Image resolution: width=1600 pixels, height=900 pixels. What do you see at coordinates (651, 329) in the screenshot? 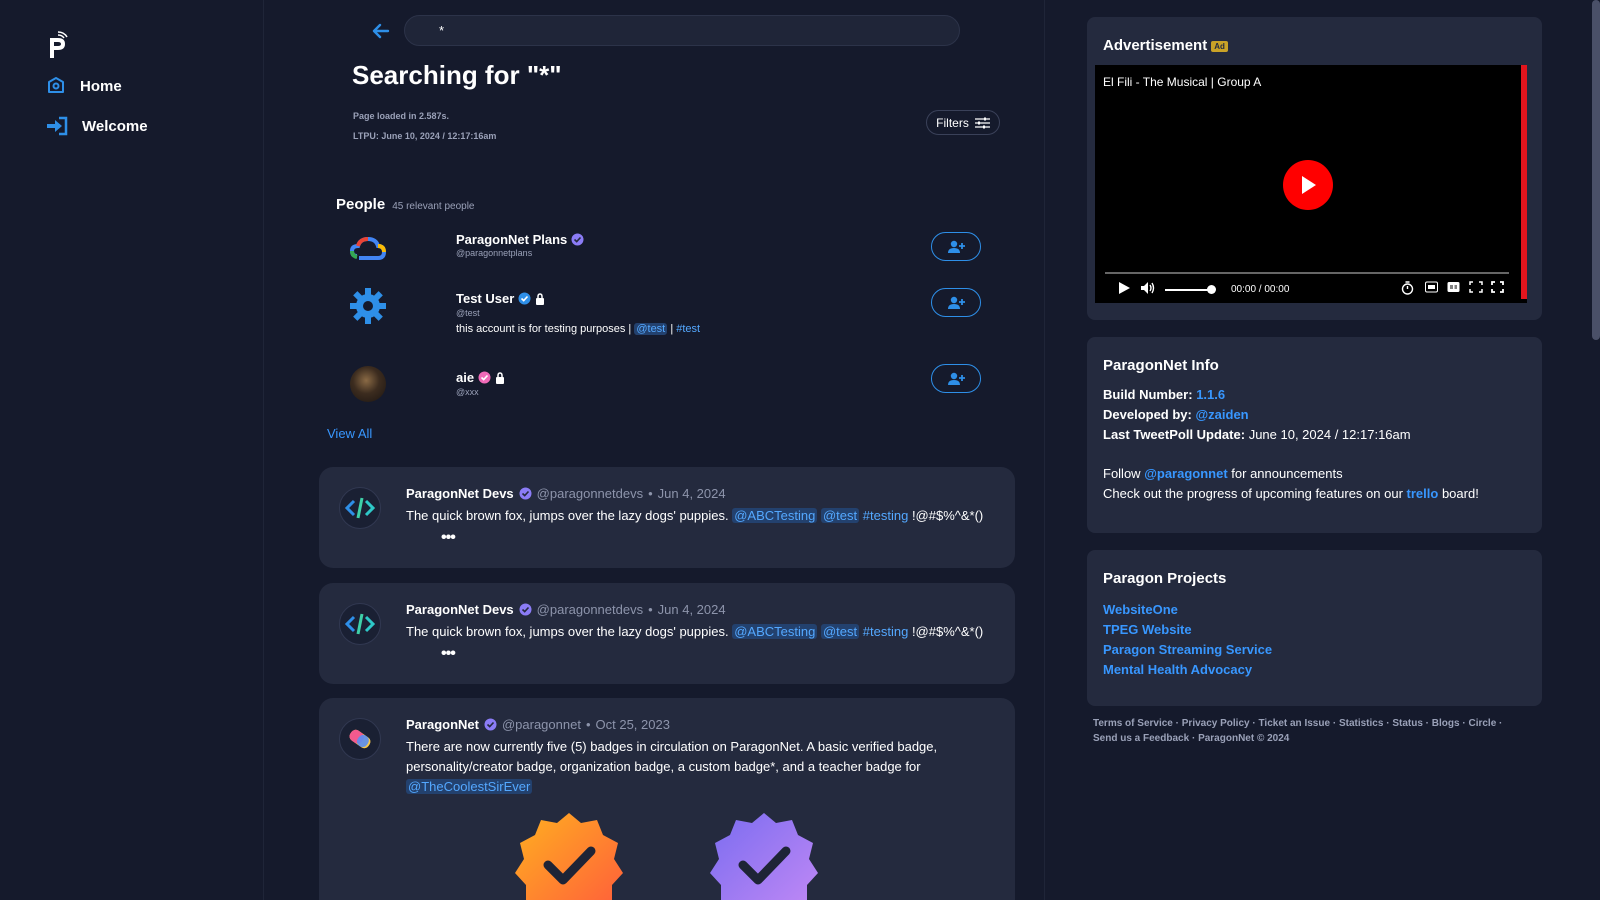
I see `bio-mention-link: @test` at bounding box center [651, 329].